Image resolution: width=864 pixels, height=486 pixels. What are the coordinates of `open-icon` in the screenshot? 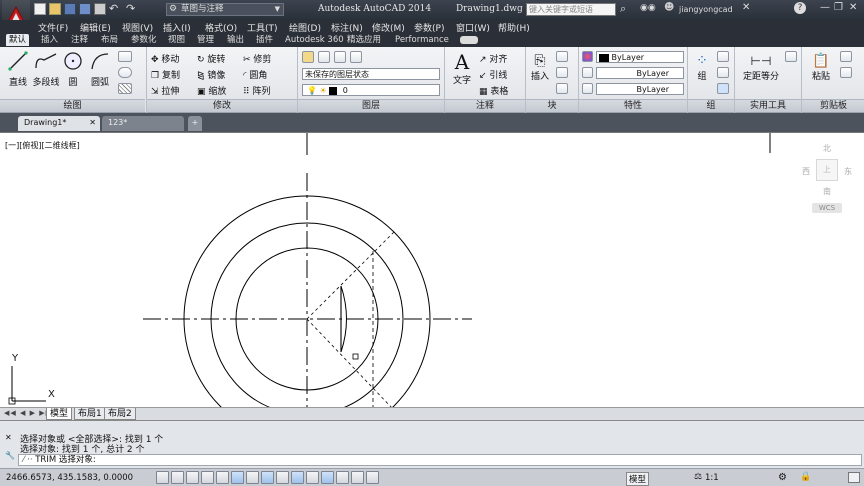 It's located at (55, 9).